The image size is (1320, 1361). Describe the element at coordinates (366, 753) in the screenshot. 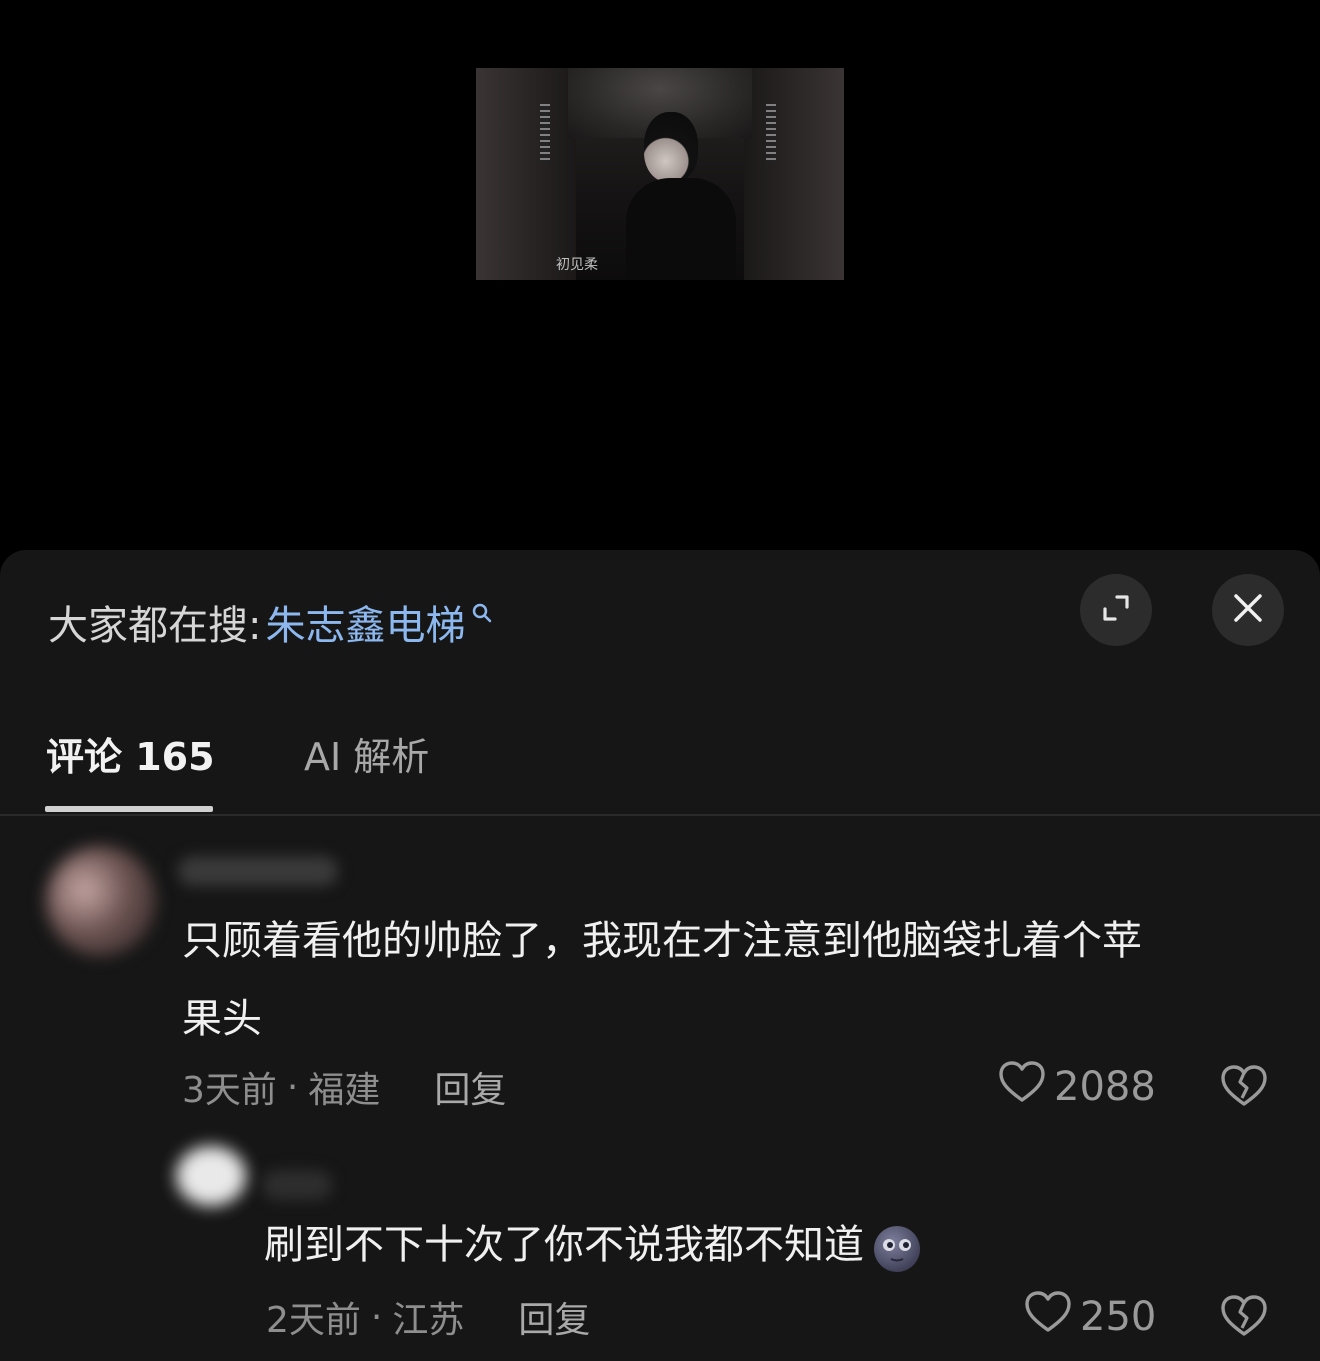

I see `tab-ai-analysis: AI 解析` at that location.